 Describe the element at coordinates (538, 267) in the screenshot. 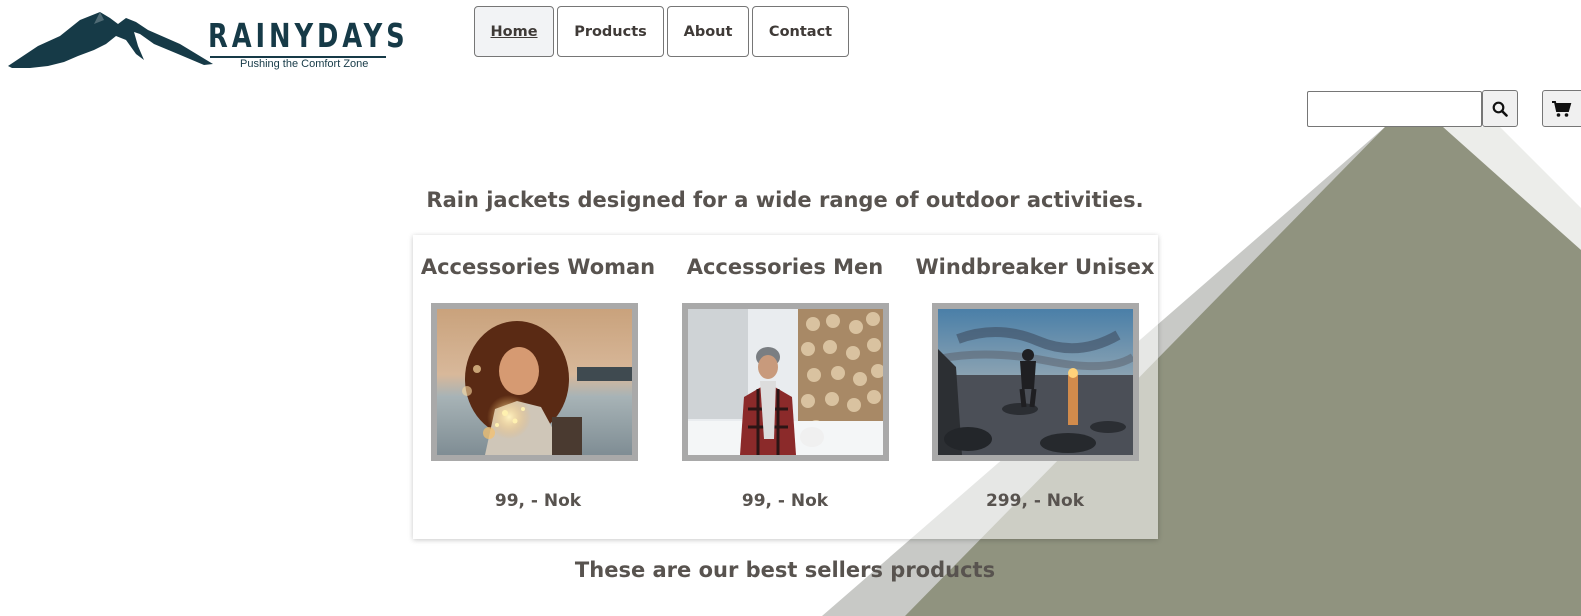

I see `product-title: Accessories Woman` at that location.